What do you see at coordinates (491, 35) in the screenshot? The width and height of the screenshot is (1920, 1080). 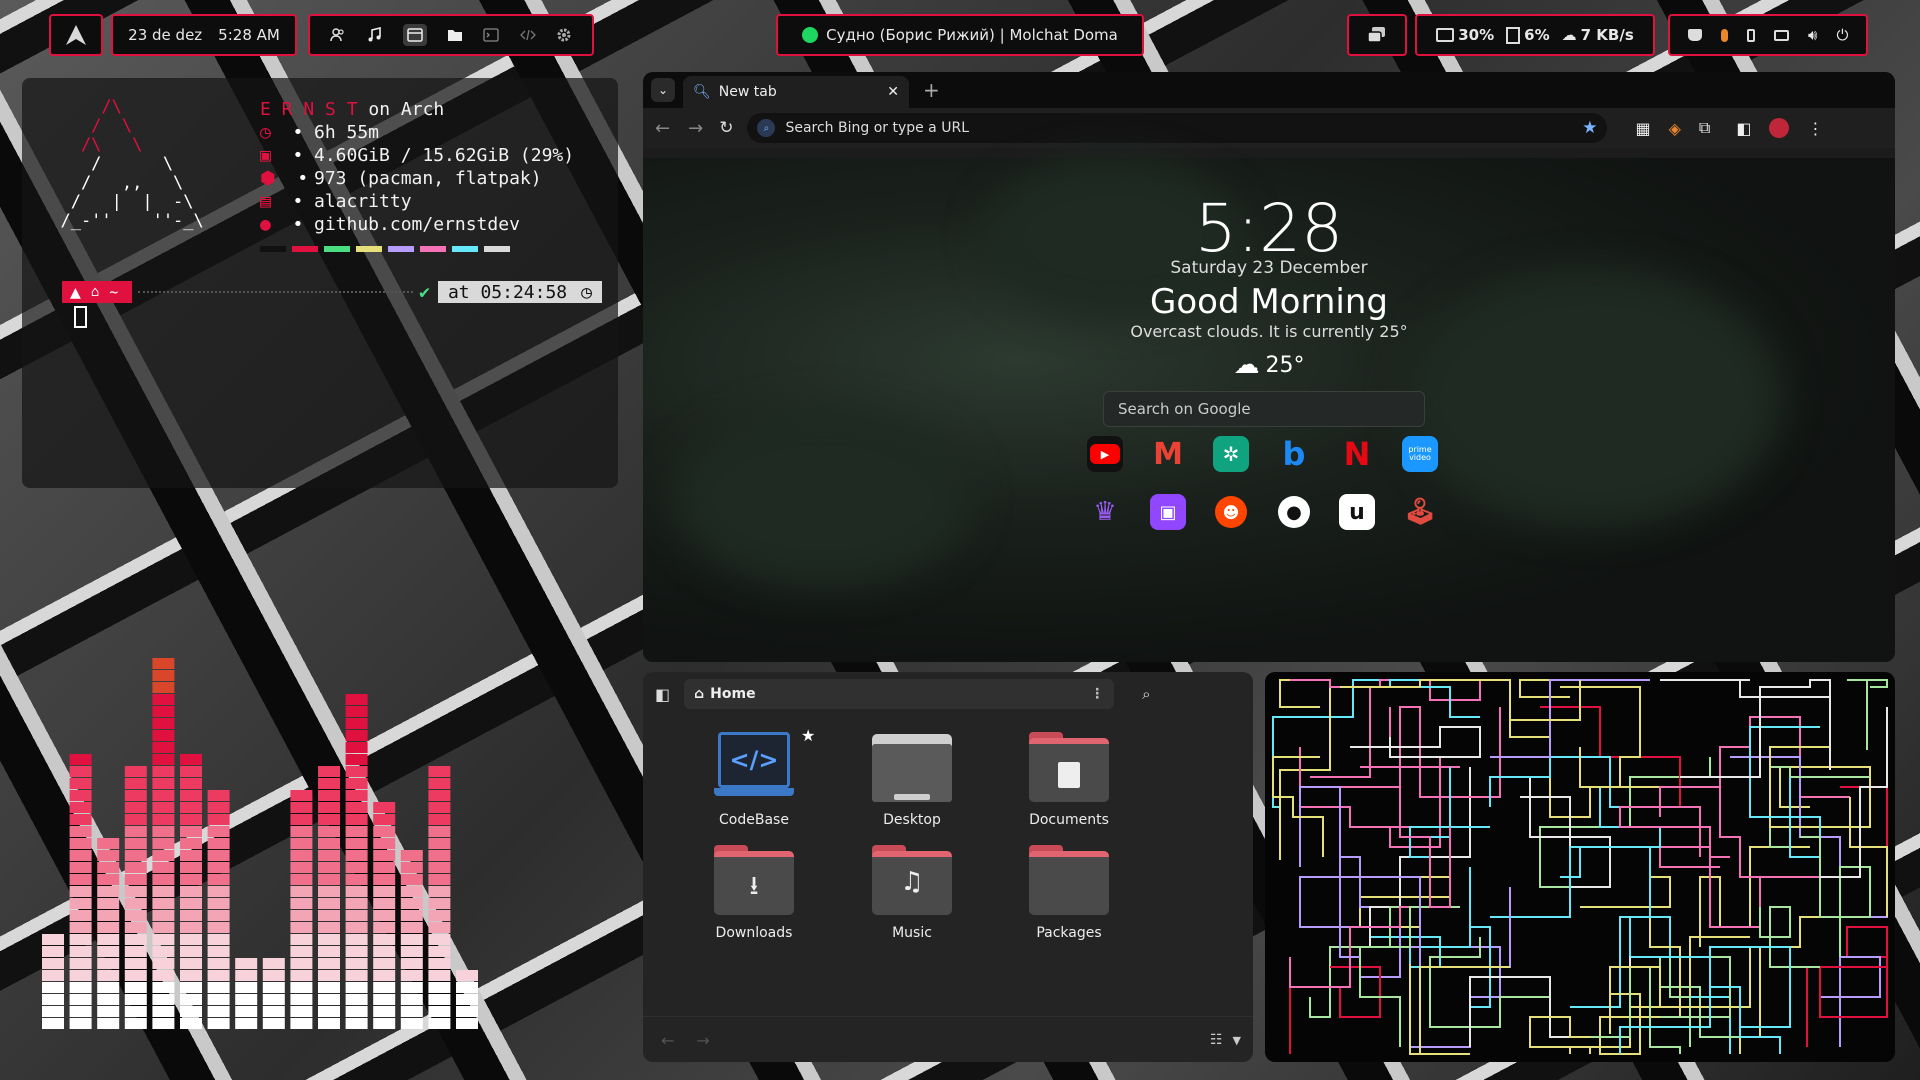 I see `terminal-icon` at bounding box center [491, 35].